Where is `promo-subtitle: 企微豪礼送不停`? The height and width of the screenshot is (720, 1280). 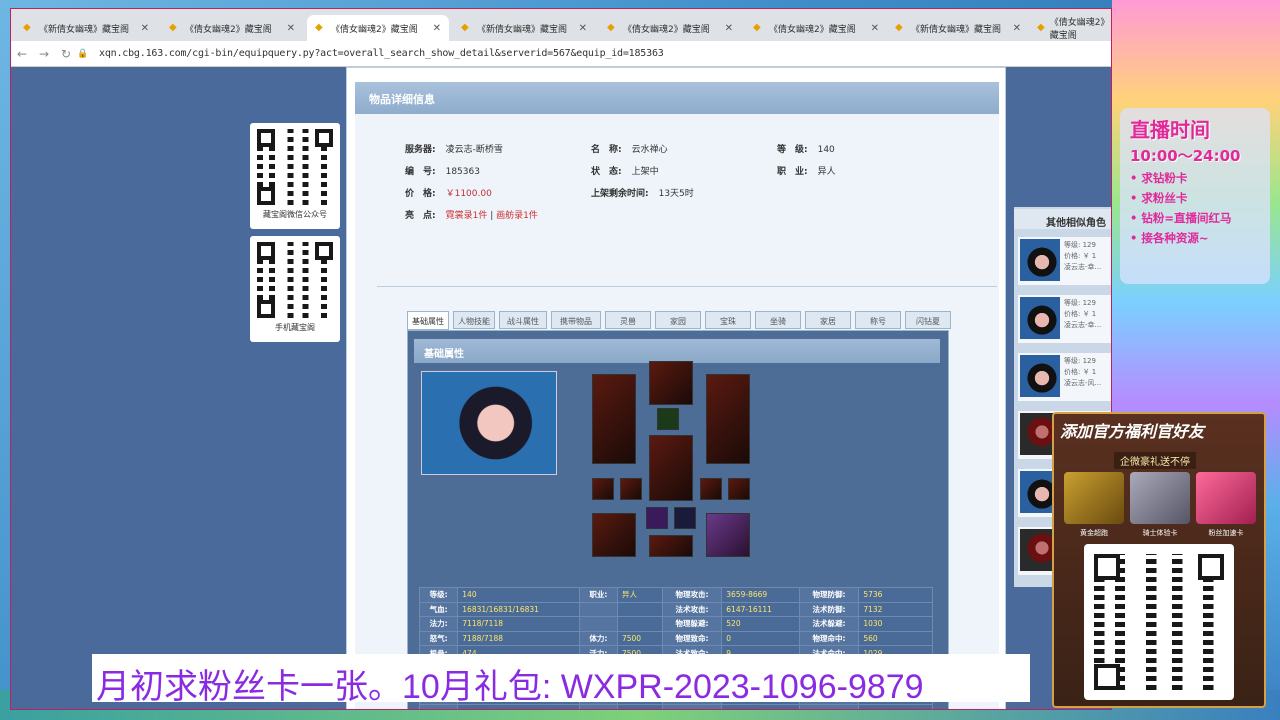
promo-subtitle: 企微豪礼送不停 is located at coordinates (1155, 460).